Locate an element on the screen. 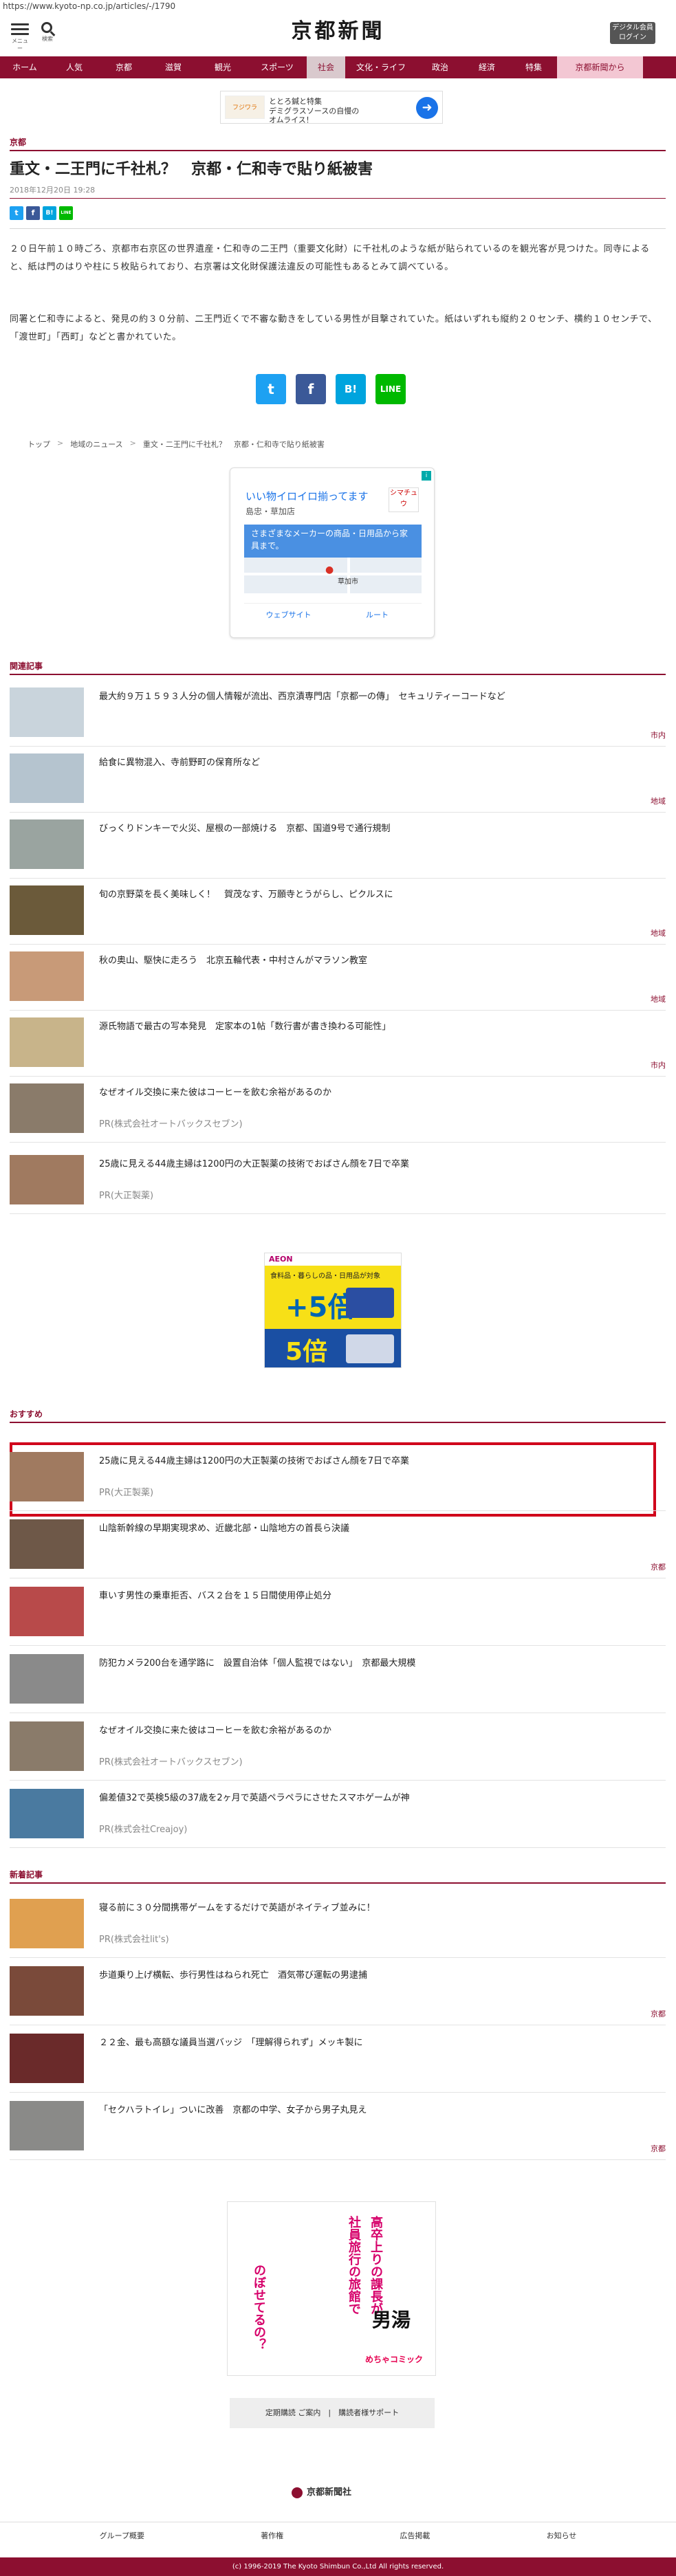 The width and height of the screenshot is (676, 2576). nav-economy: 経済 is located at coordinates (487, 67).